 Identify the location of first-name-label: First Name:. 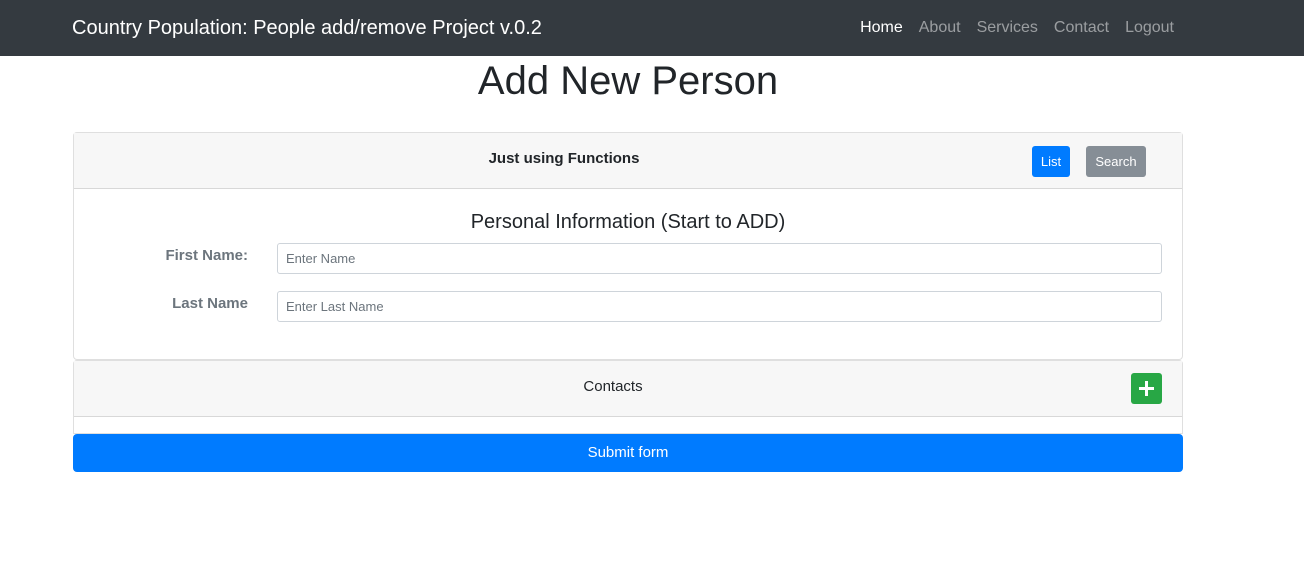
(206, 255).